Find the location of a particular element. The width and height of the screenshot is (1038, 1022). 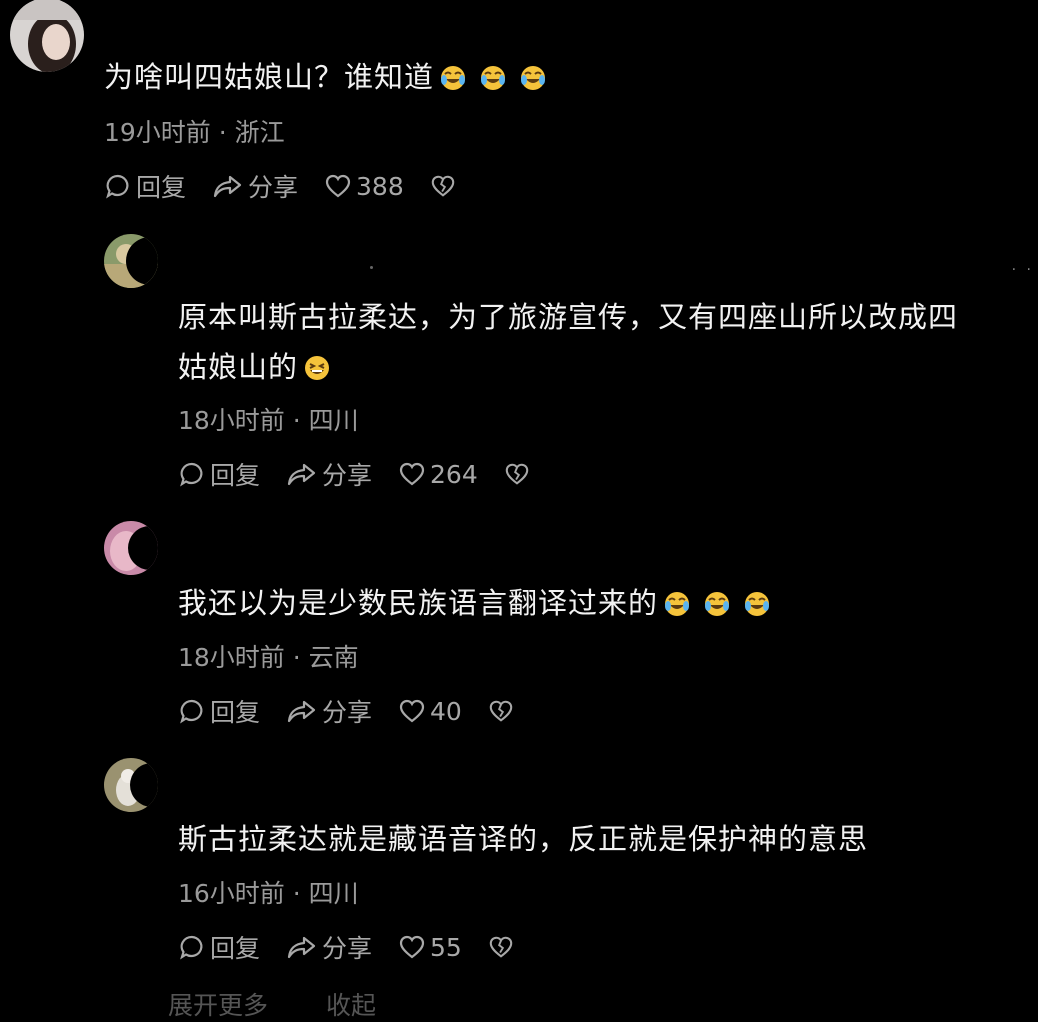

like-button: 388 is located at coordinates (364, 186).